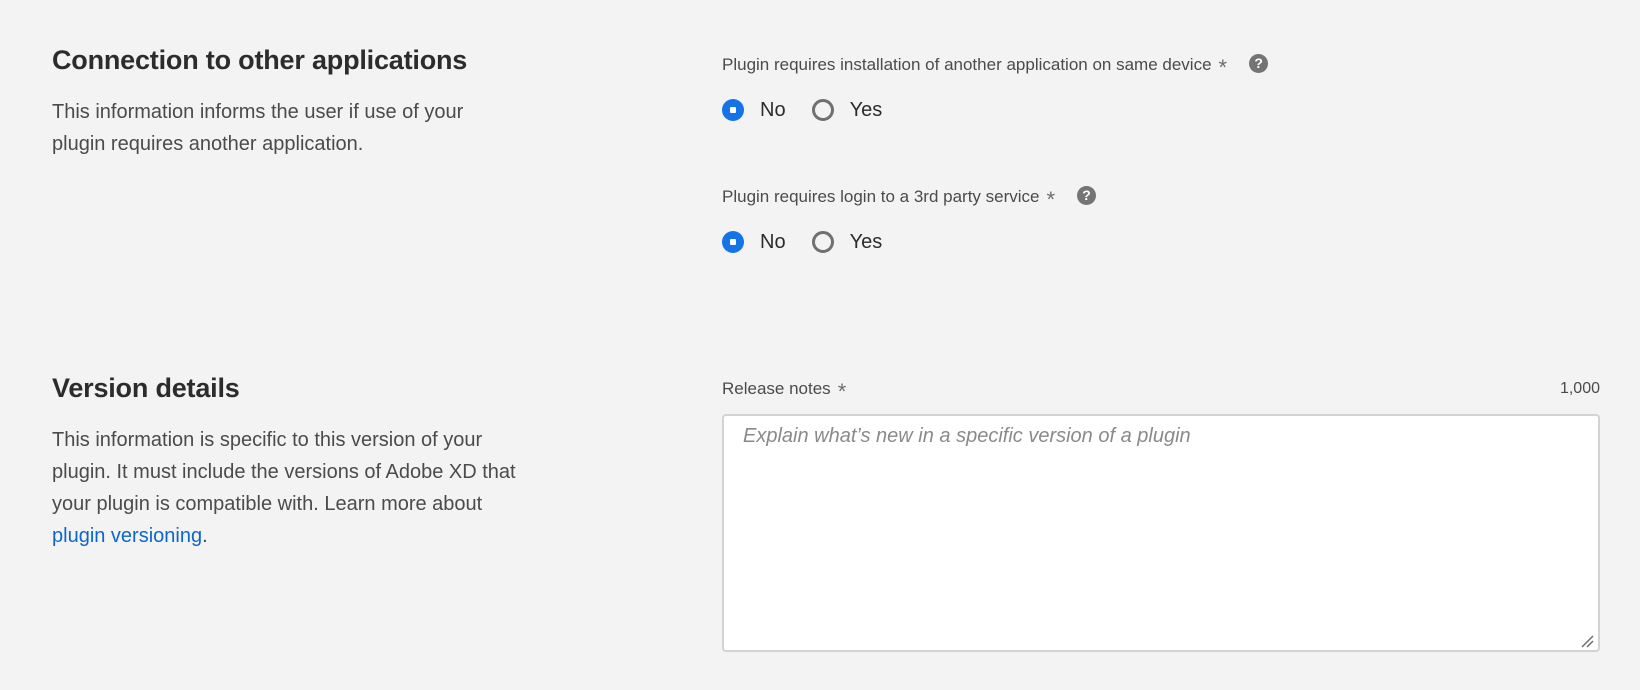 This screenshot has height=690, width=1640. I want to click on release-notes-label-row: Release notes *, so click(1161, 390).